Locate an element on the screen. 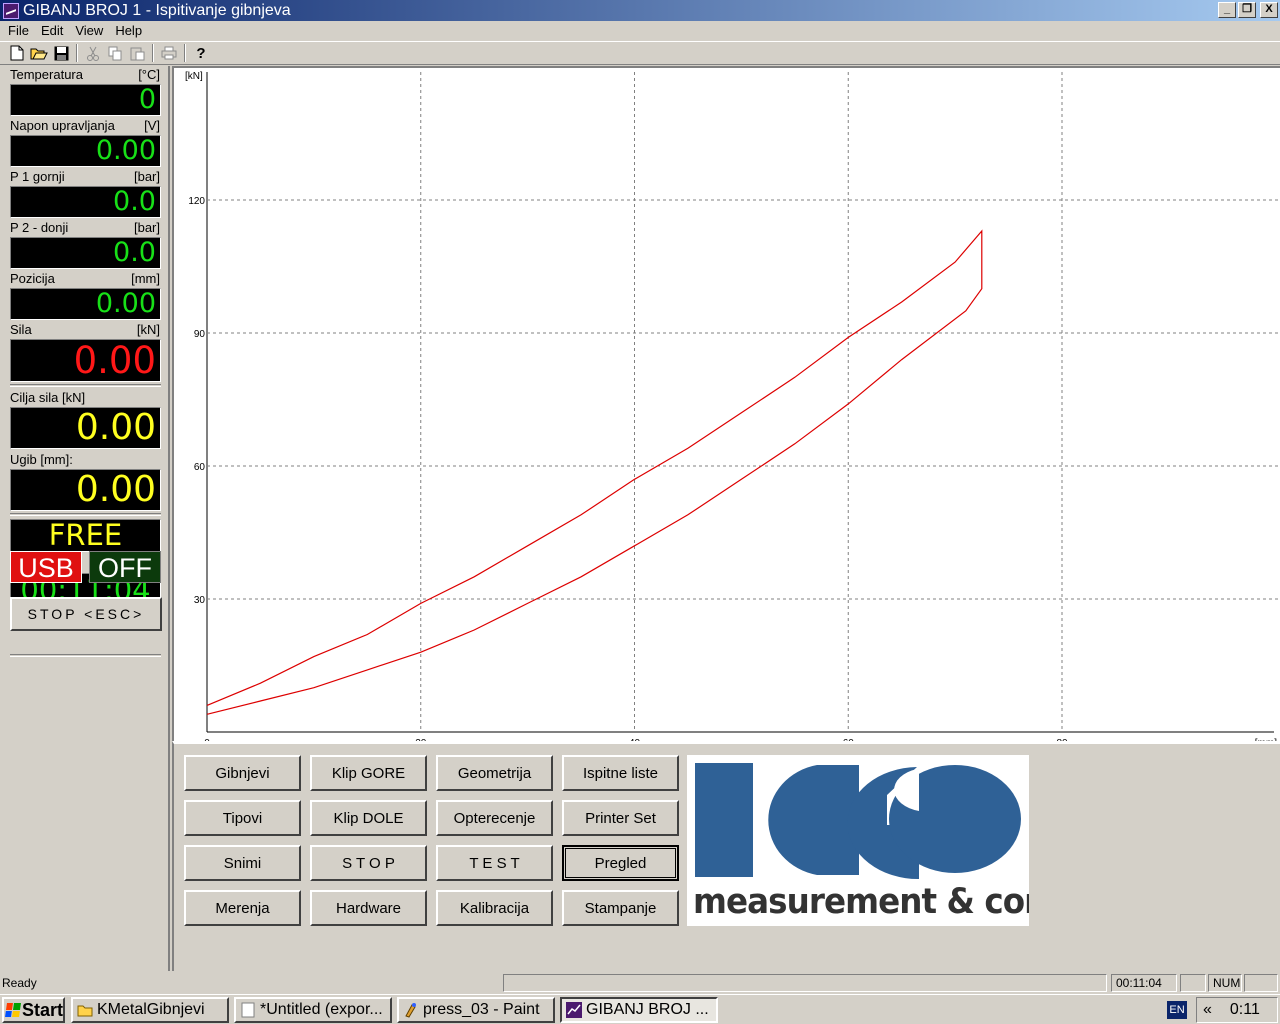 Image resolution: width=1280 pixels, height=1024 pixels. window-controls: _ ❐ X is located at coordinates (1248, 10).